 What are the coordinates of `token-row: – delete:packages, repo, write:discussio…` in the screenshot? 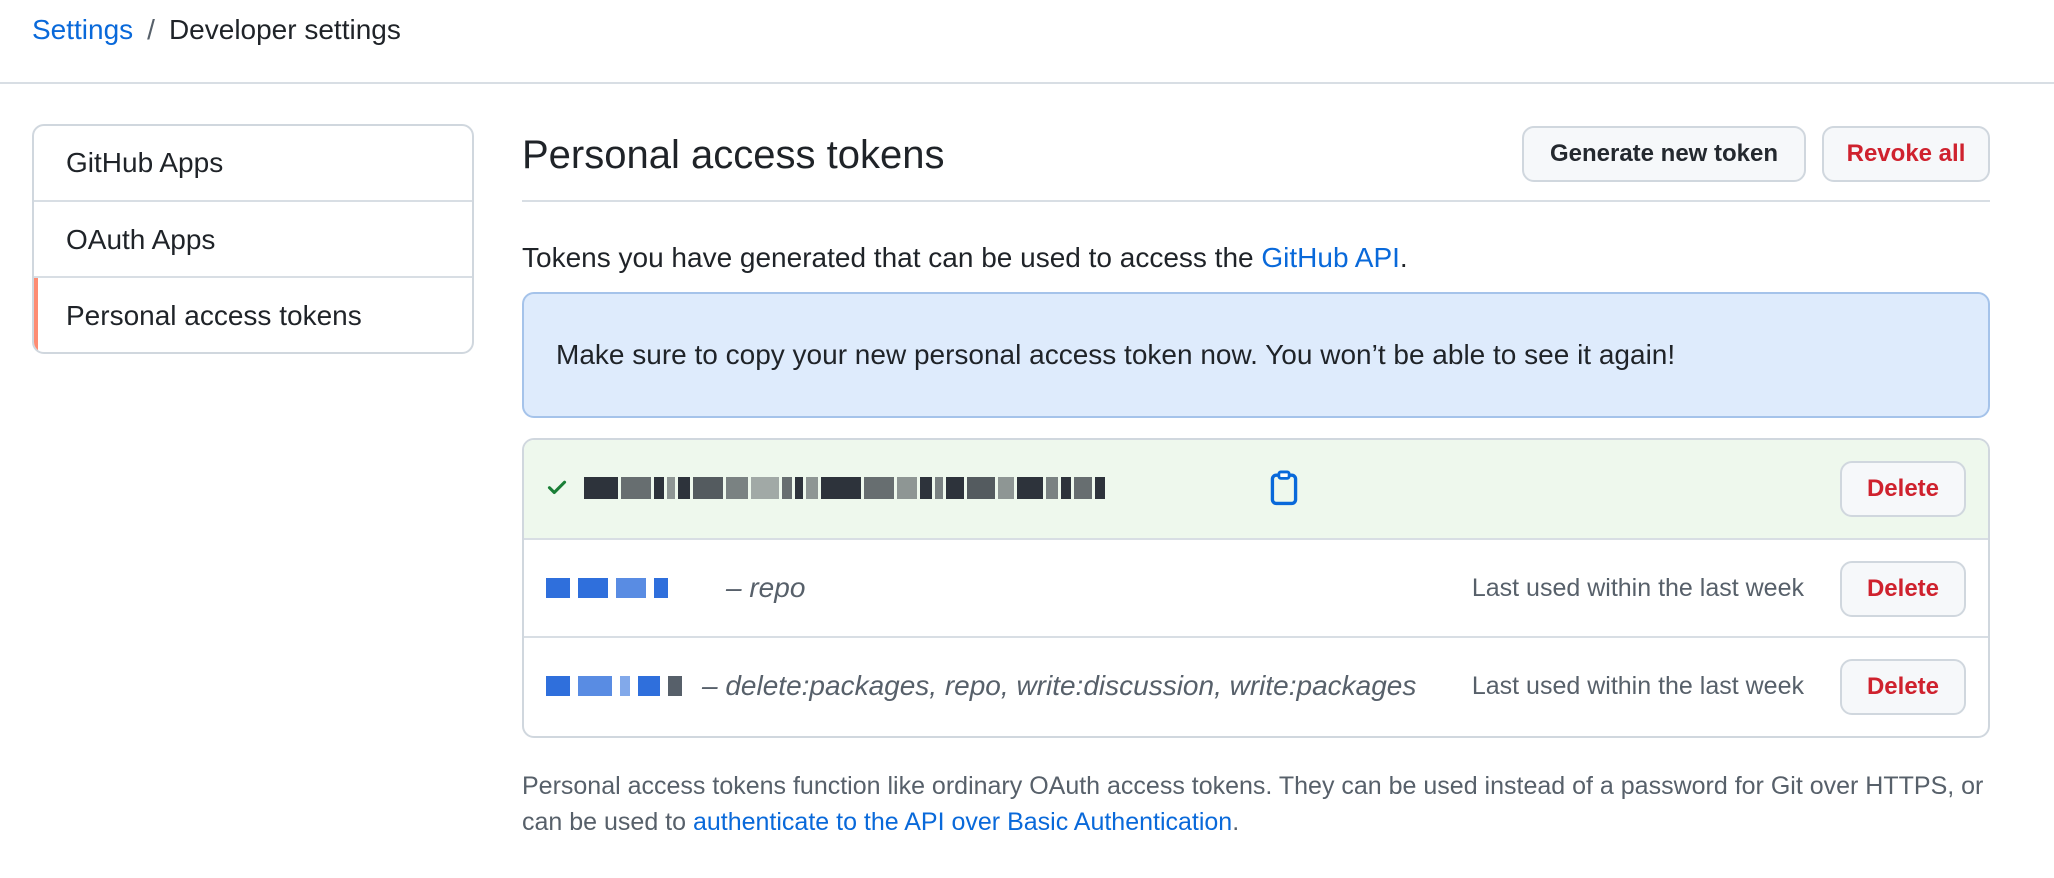 It's located at (1256, 686).